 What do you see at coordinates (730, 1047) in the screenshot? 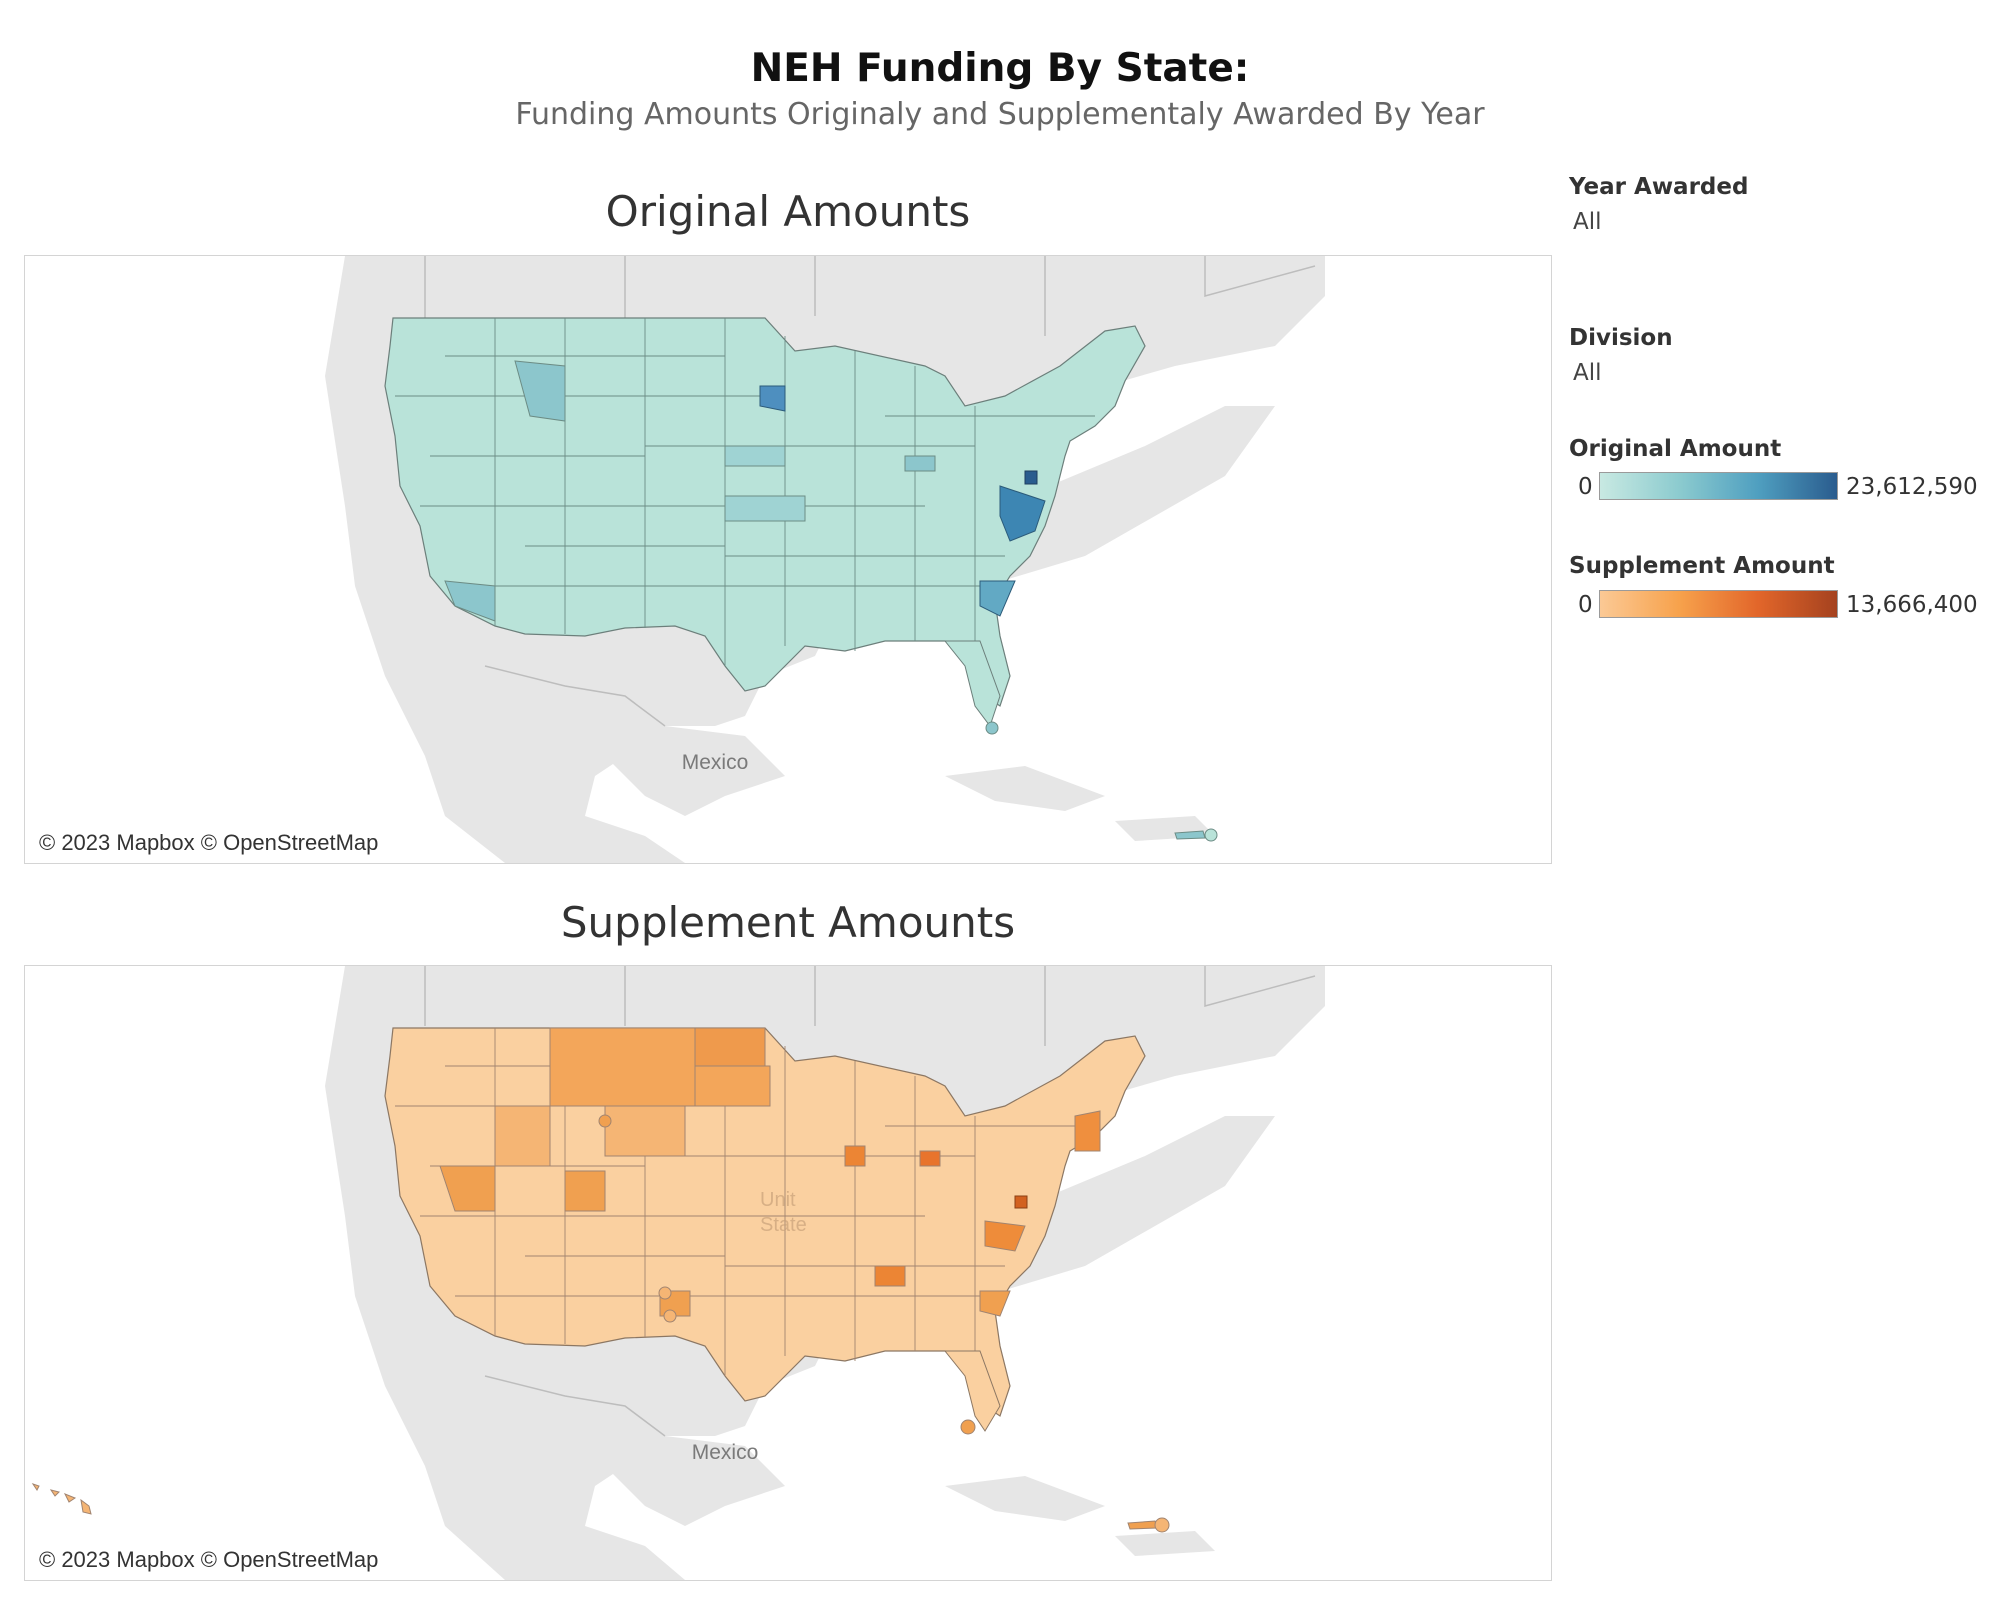
I see `region-north-dakota` at bounding box center [730, 1047].